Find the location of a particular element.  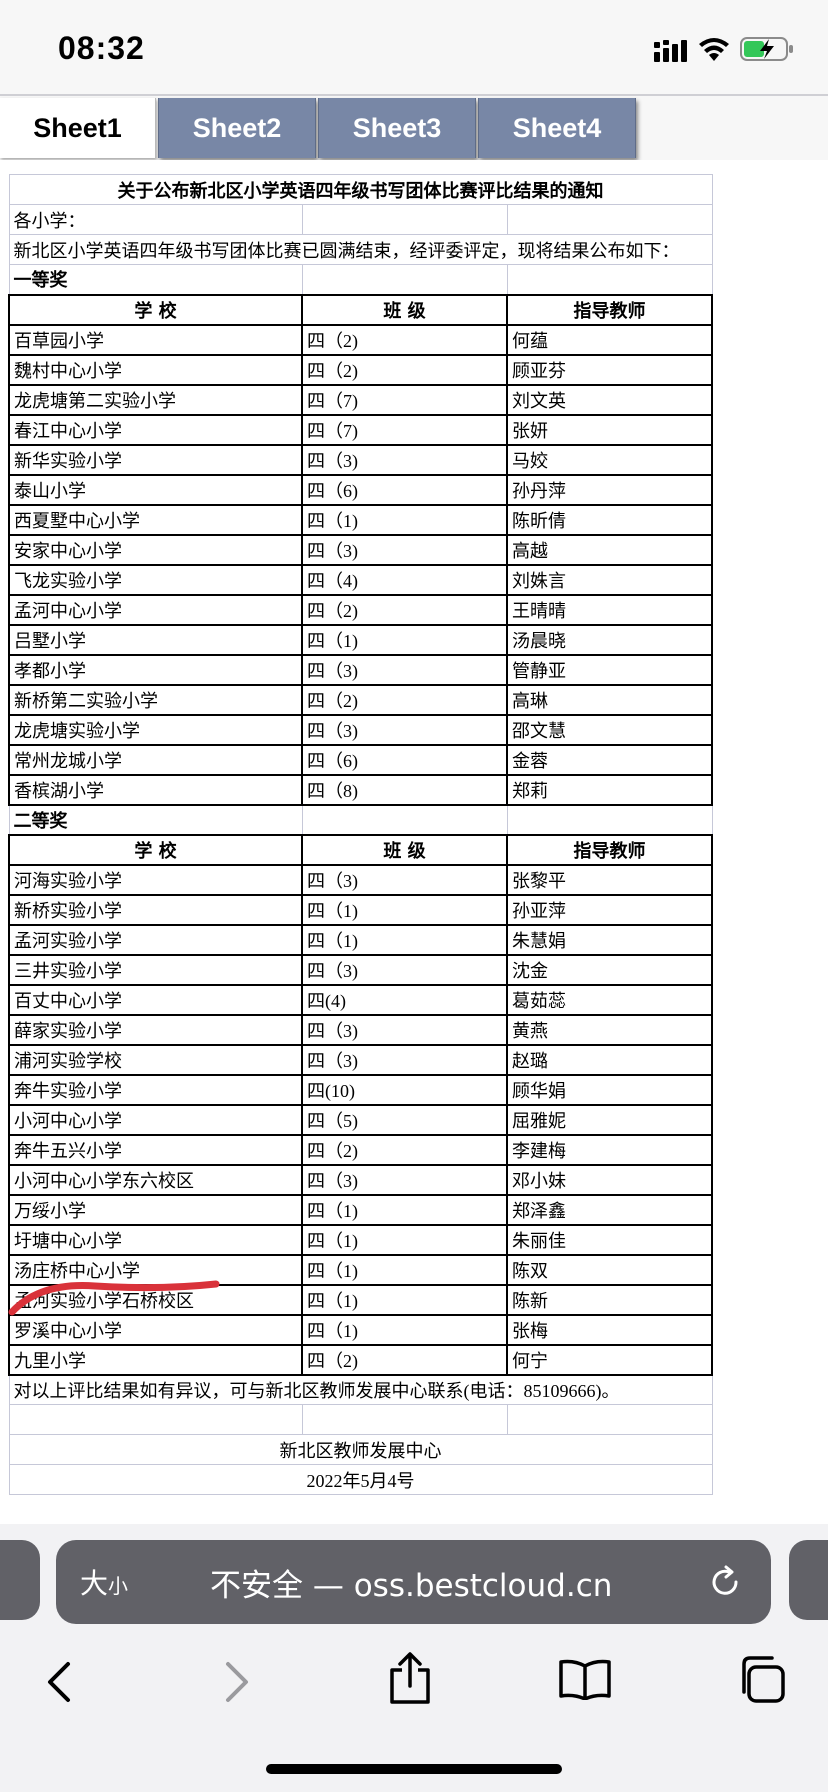

tab-sheet2: Sheet2 is located at coordinates (237, 128).